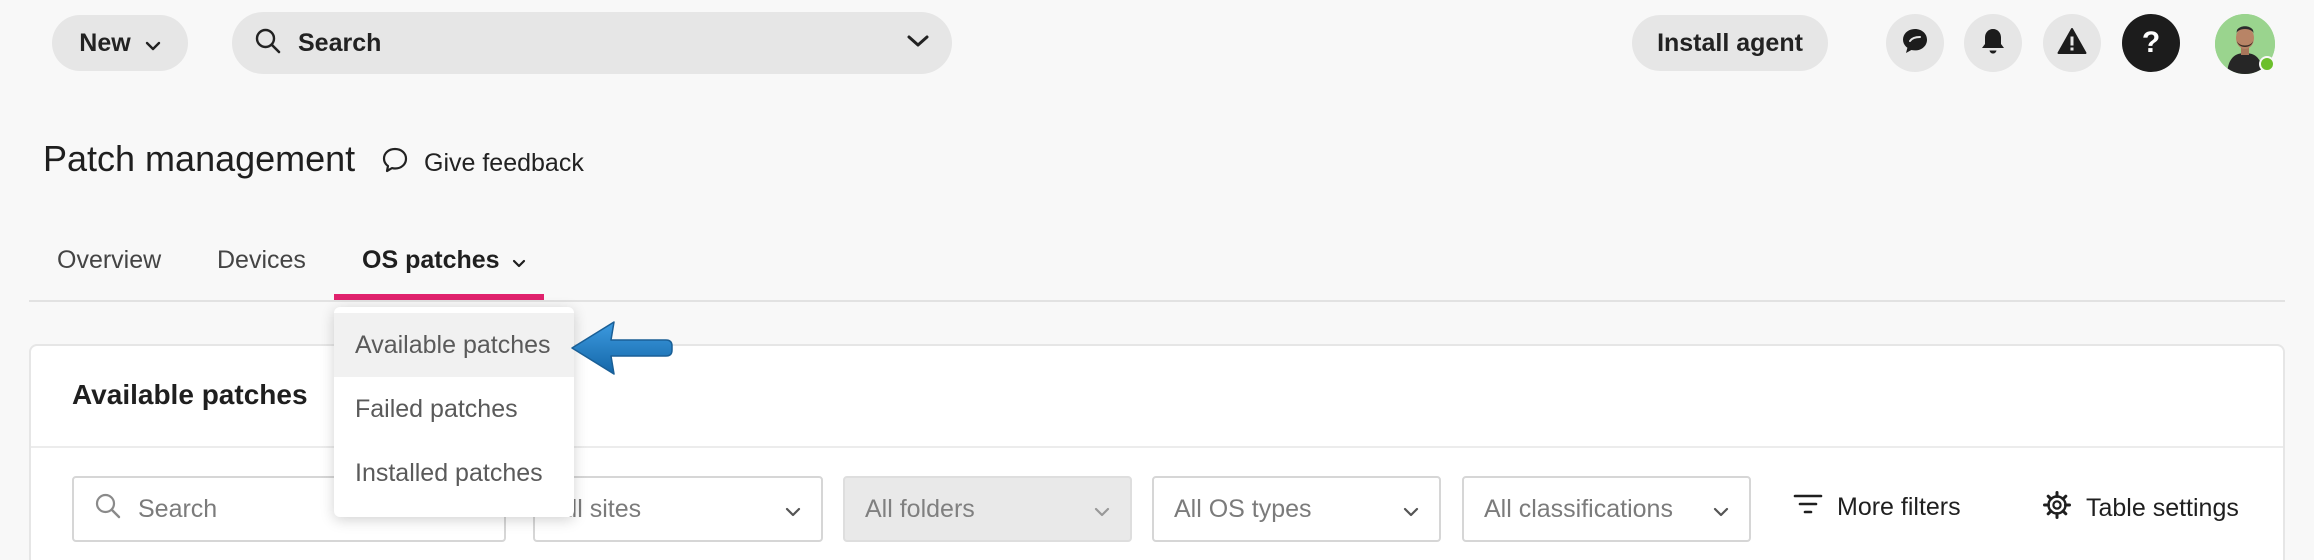  I want to click on gear-icon, so click(2057, 508).